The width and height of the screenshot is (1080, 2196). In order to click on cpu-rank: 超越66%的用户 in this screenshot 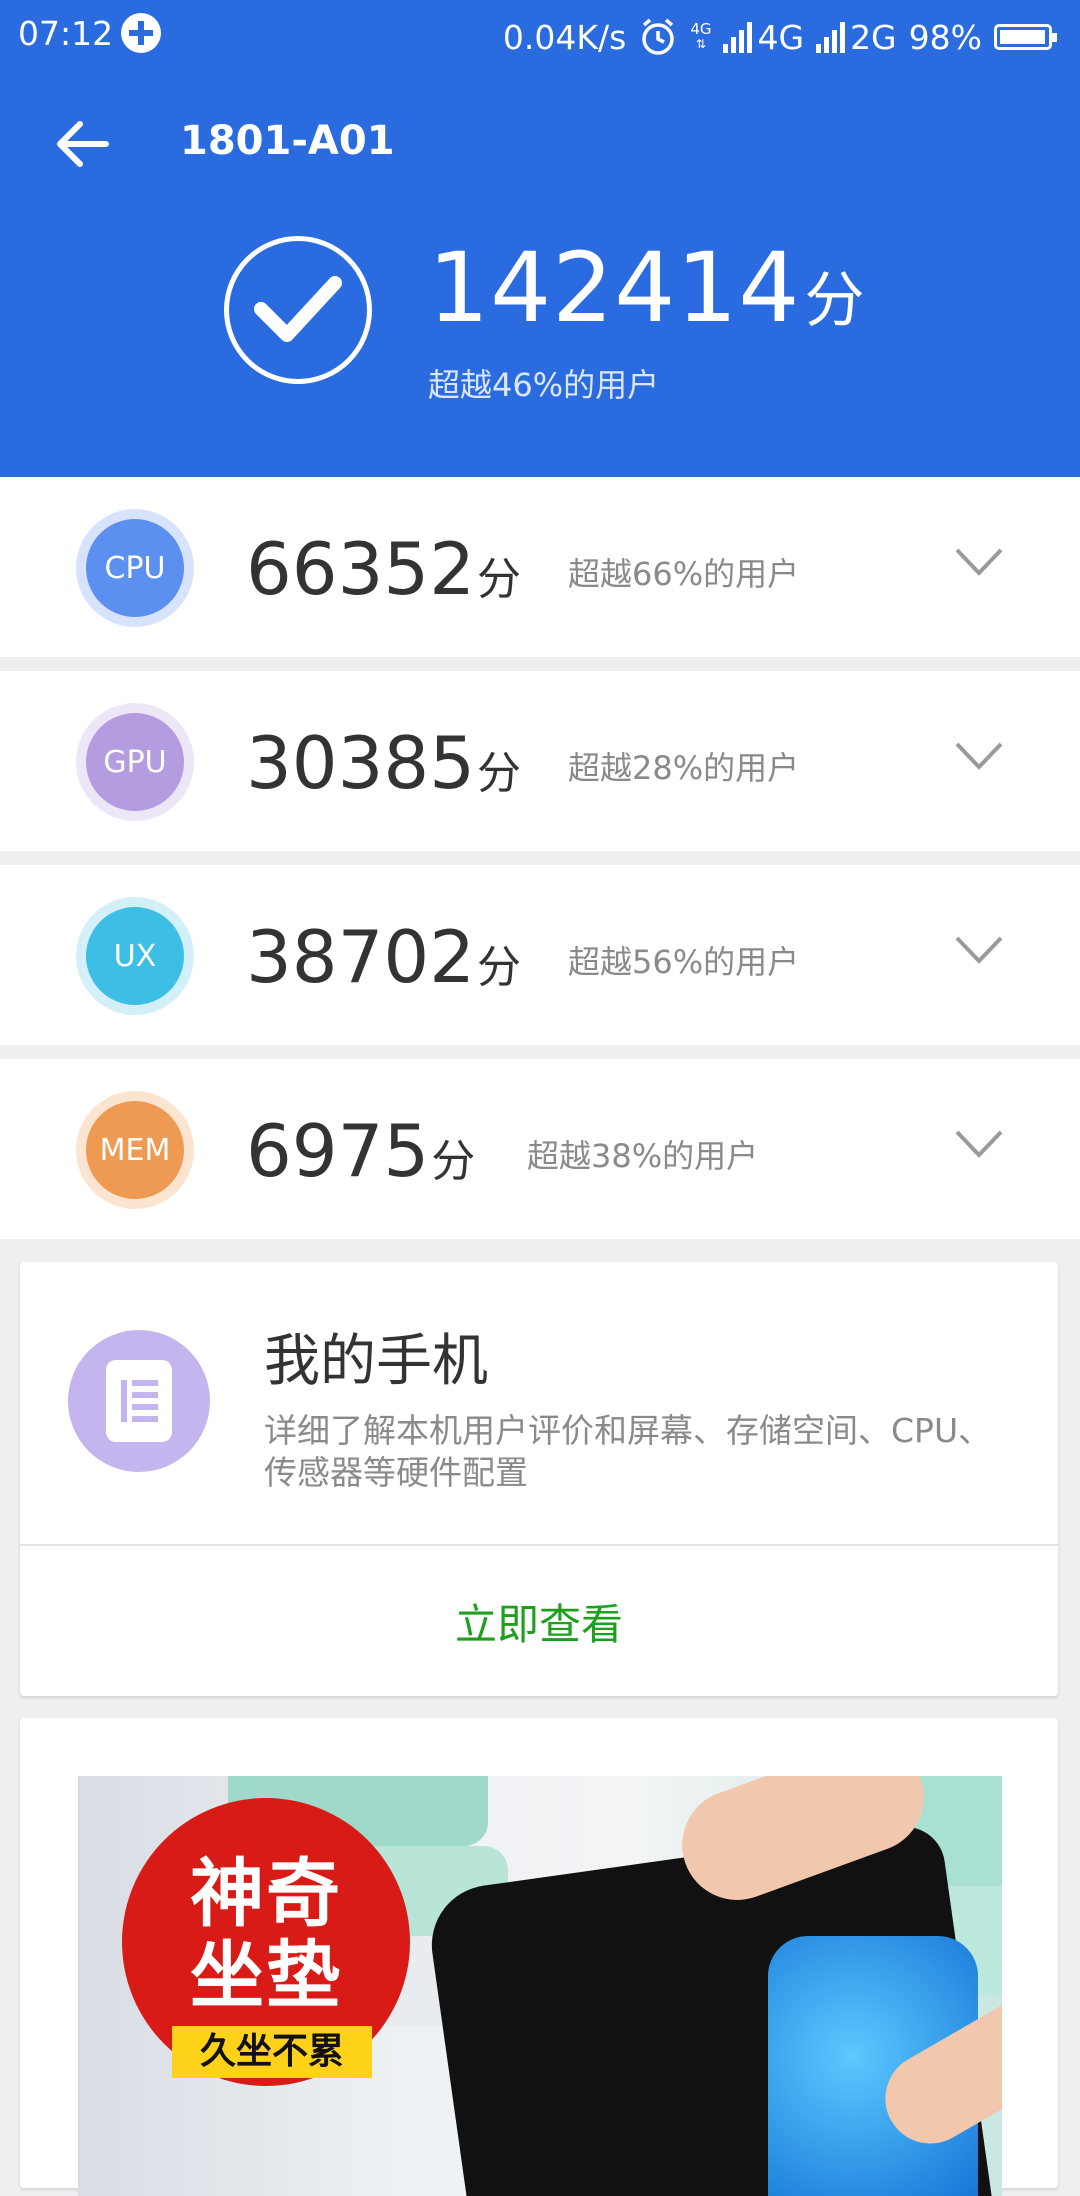, I will do `click(684, 574)`.